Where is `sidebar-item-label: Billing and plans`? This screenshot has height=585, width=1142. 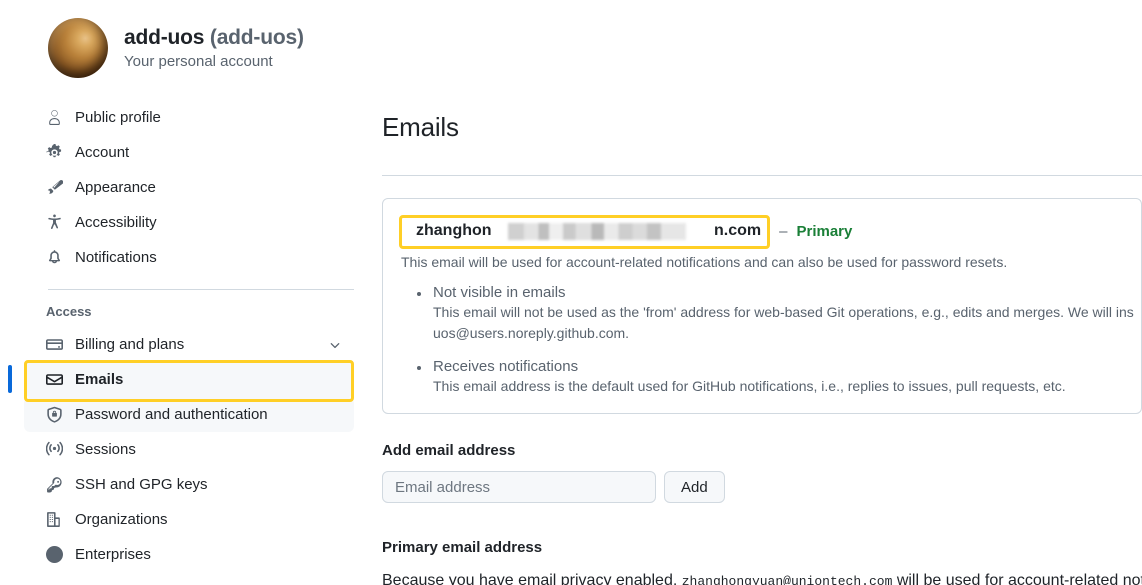
sidebar-item-label: Billing and plans is located at coordinates (130, 344).